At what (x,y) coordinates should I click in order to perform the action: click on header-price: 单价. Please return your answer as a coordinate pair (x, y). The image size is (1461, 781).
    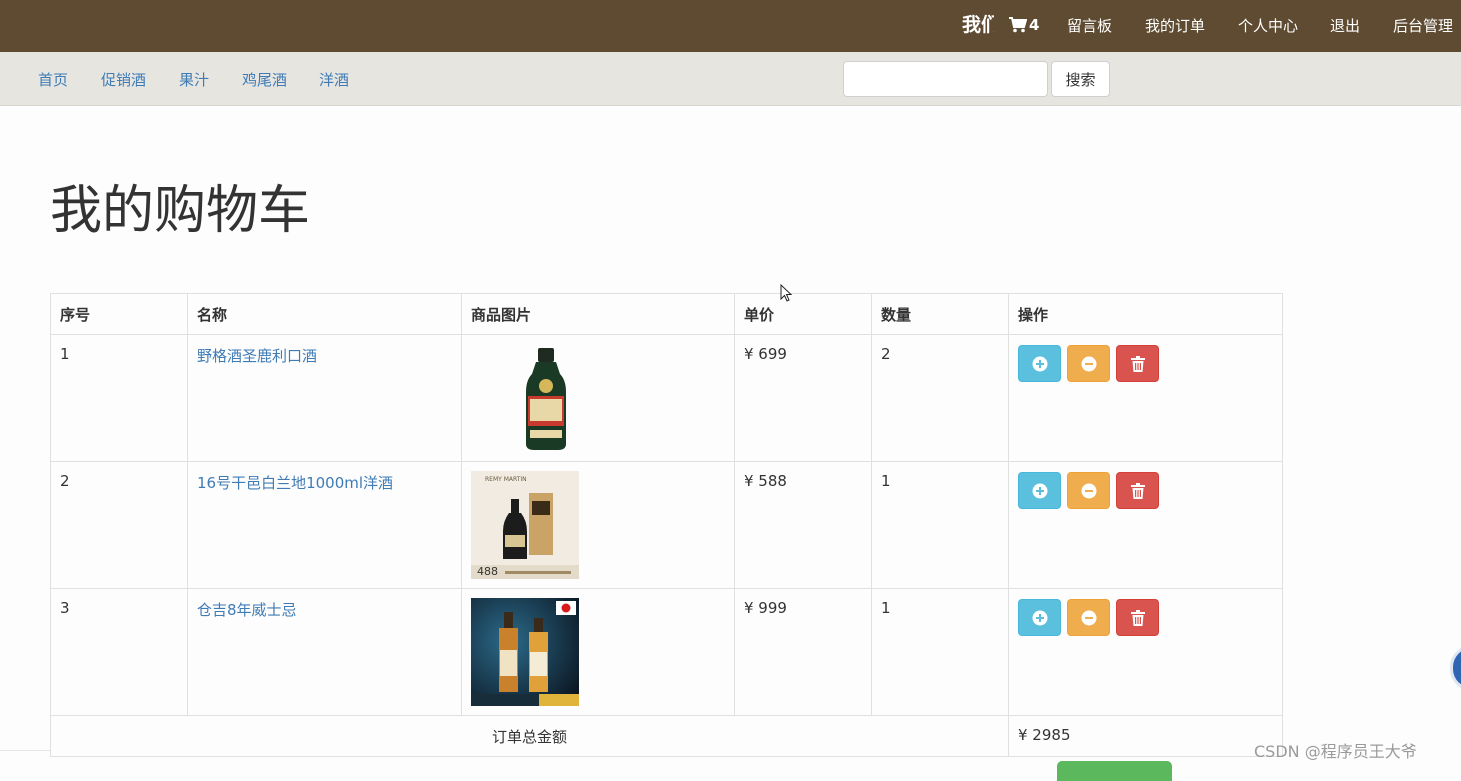
    Looking at the image, I should click on (803, 314).